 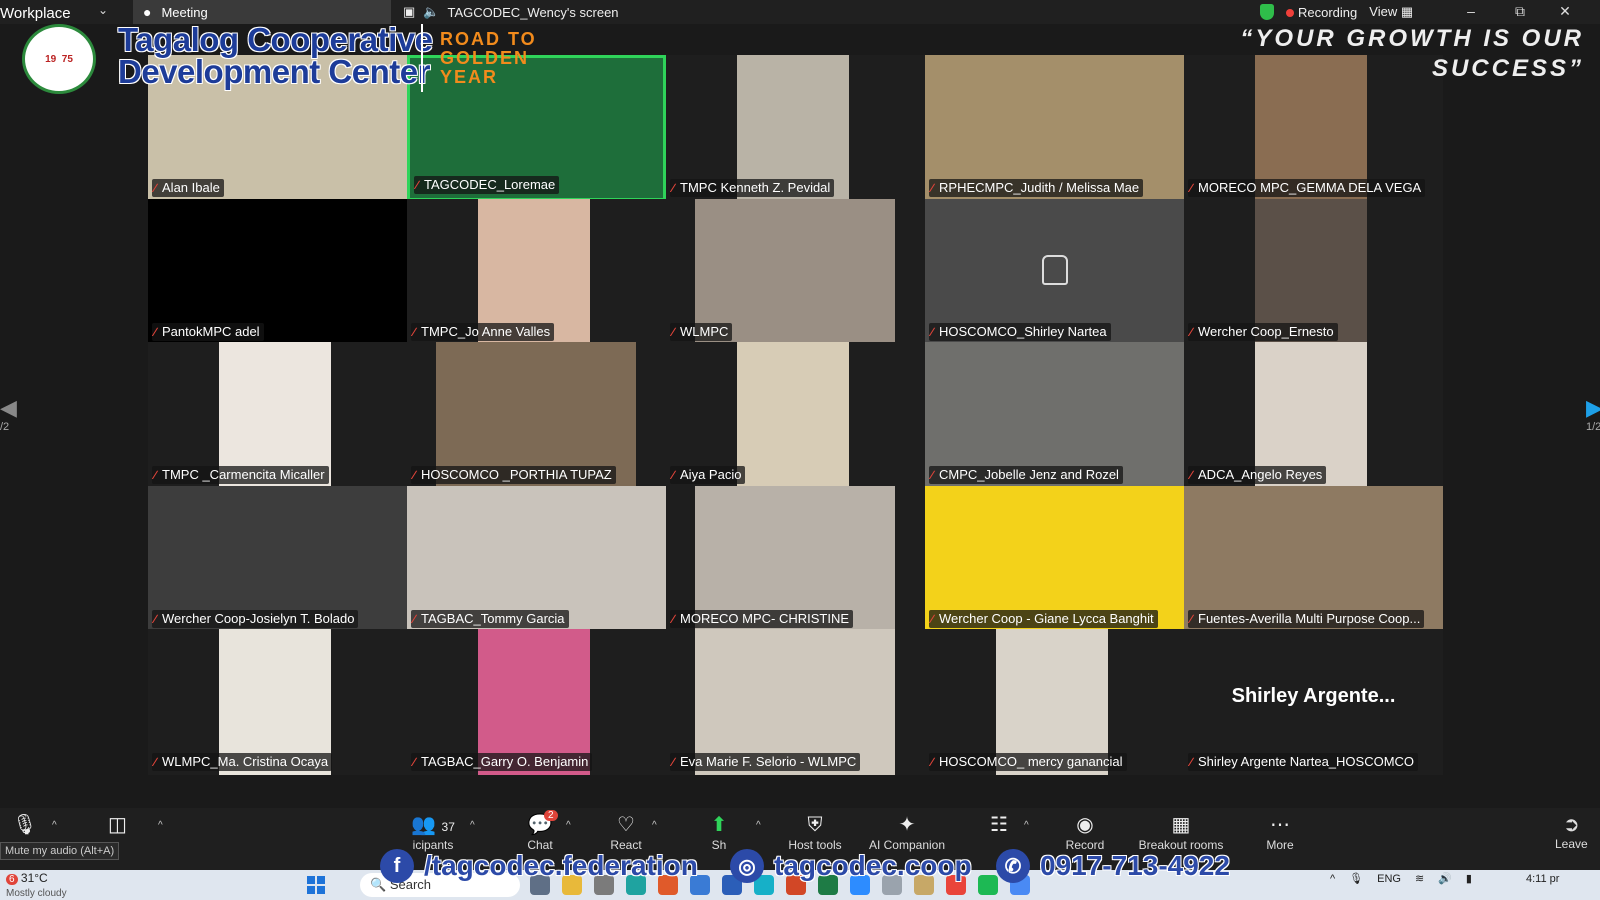 I want to click on chevron-up-icon: ^, so click(x=1332, y=879).